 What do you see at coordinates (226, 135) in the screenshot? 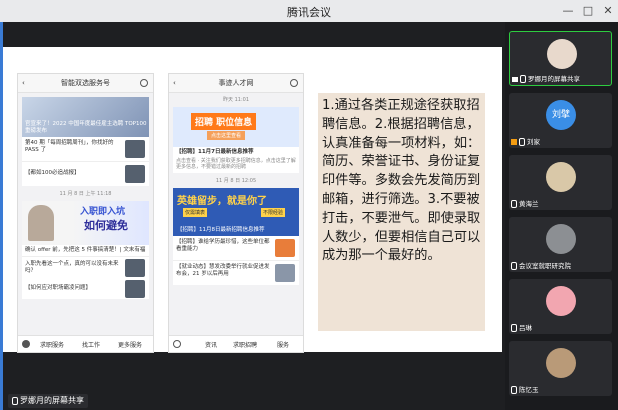
I see `badge-subtitle: 点击这里查看` at bounding box center [226, 135].